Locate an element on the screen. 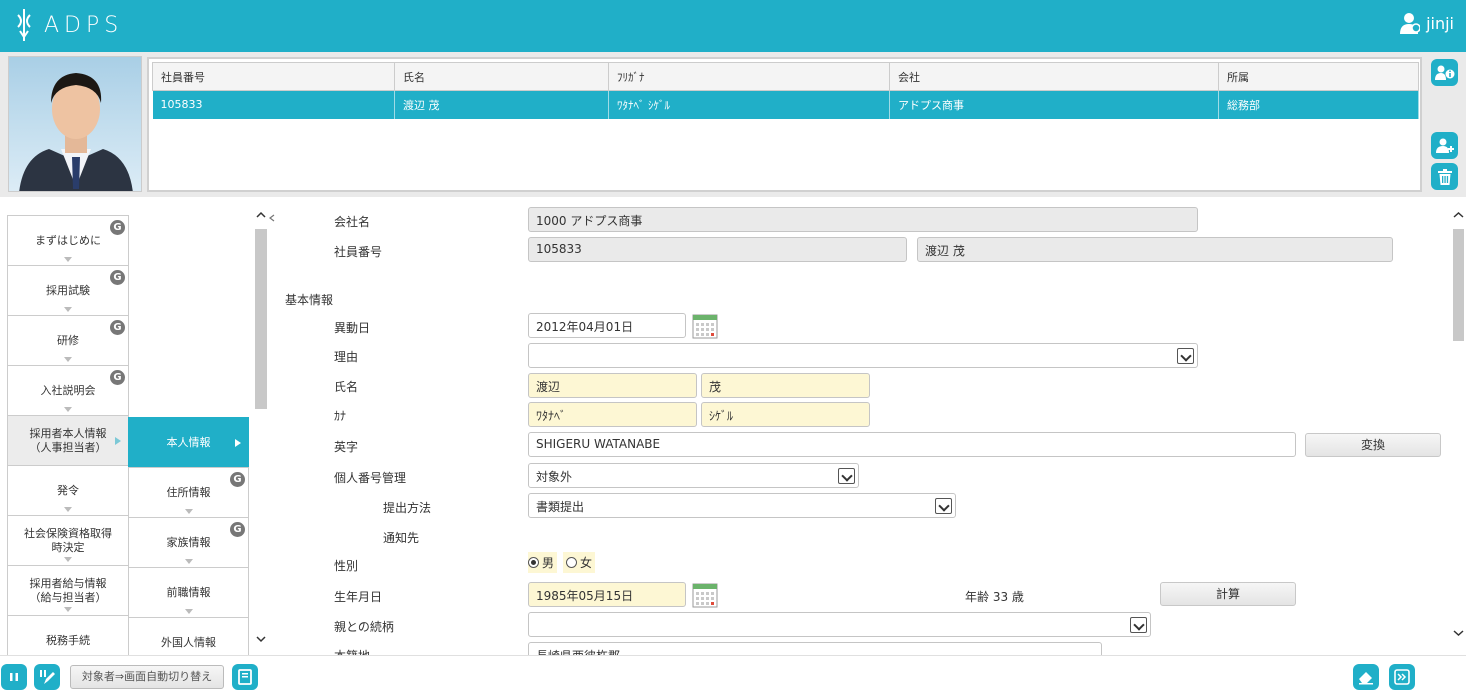  submit-method-select: 書類提出 is located at coordinates (742, 505).